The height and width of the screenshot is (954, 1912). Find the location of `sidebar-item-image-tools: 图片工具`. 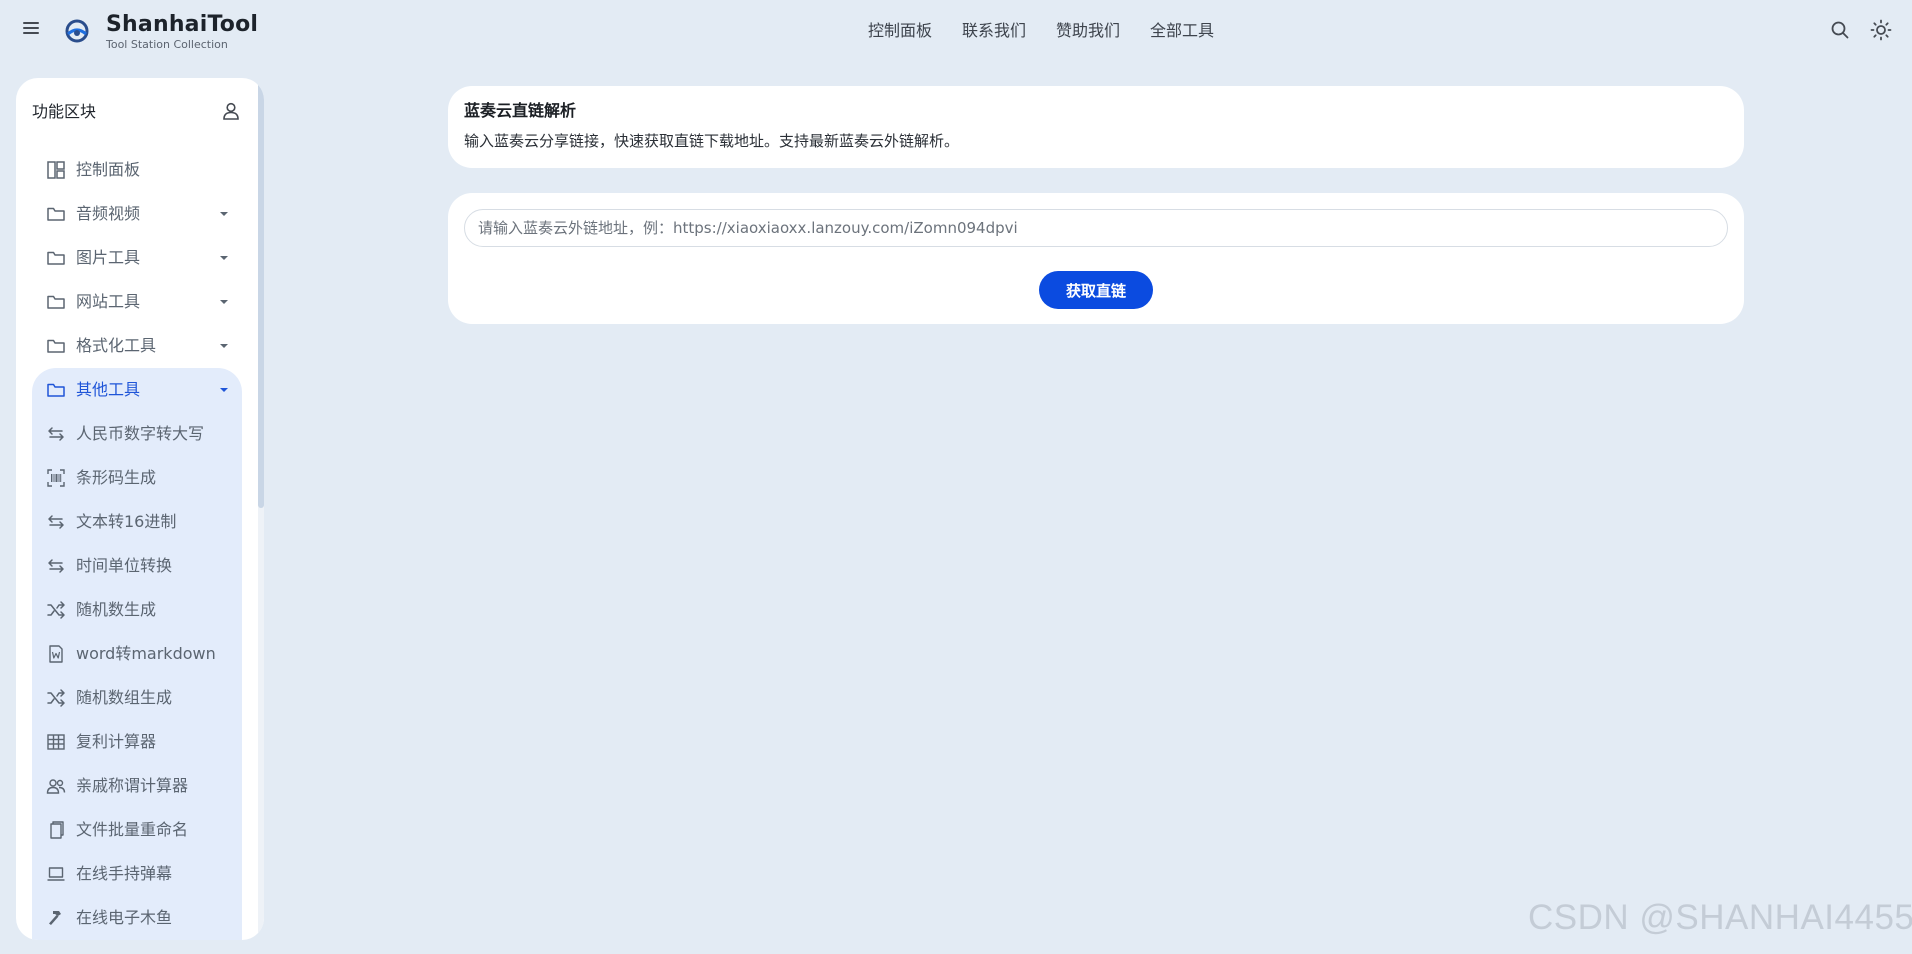

sidebar-item-image-tools: 图片工具 is located at coordinates (137, 258).